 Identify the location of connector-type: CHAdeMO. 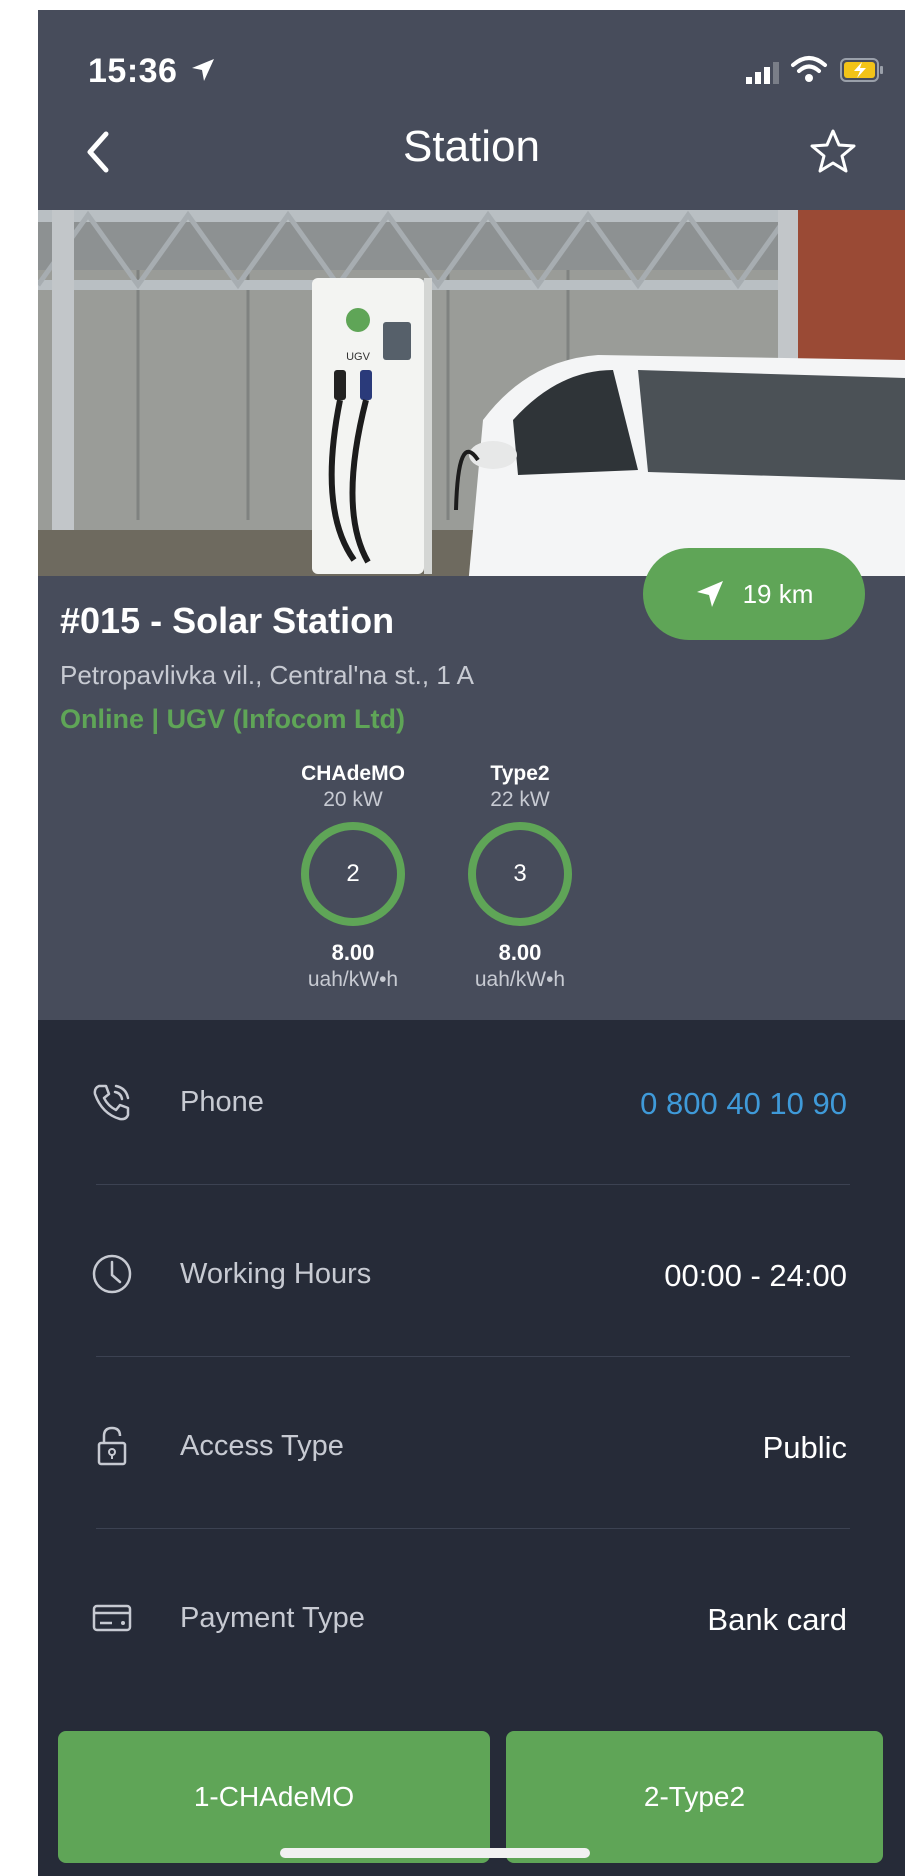
(353, 773).